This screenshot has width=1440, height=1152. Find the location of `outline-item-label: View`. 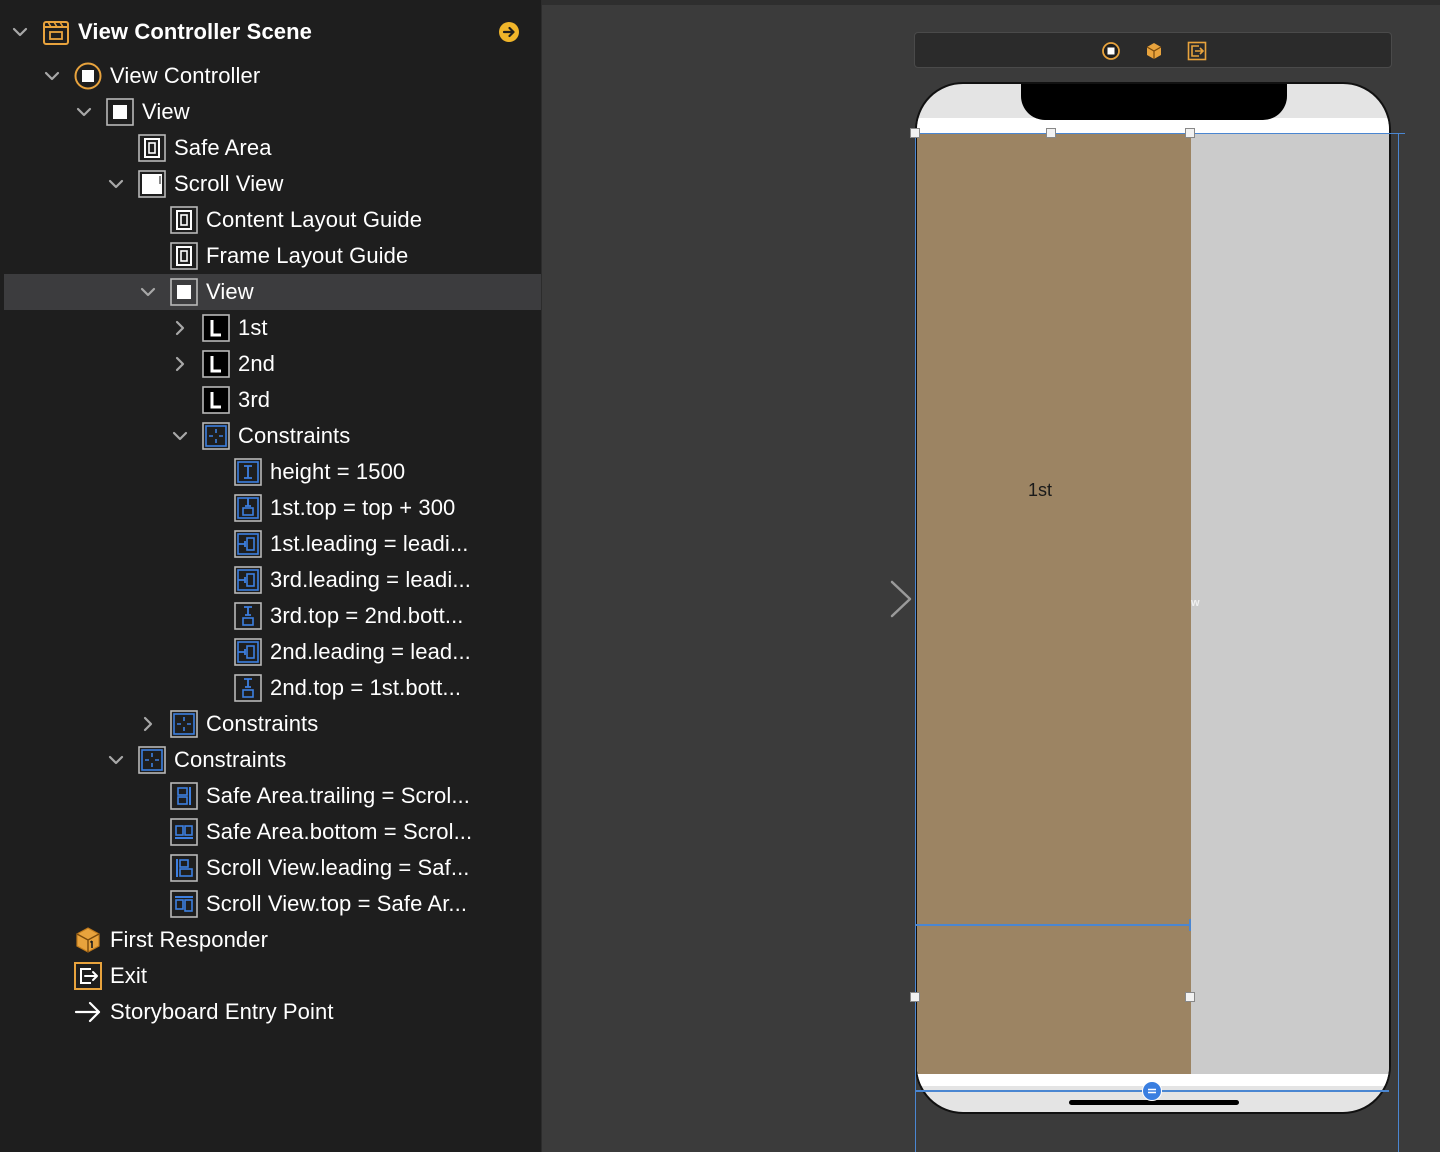

outline-item-label: View is located at coordinates (230, 291).